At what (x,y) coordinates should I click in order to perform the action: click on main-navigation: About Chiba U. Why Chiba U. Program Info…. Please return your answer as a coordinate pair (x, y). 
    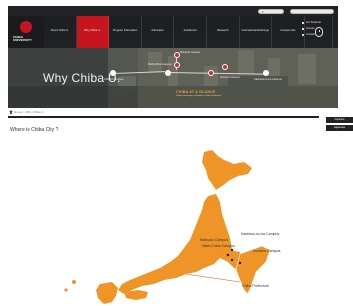
    Looking at the image, I should click on (191, 32).